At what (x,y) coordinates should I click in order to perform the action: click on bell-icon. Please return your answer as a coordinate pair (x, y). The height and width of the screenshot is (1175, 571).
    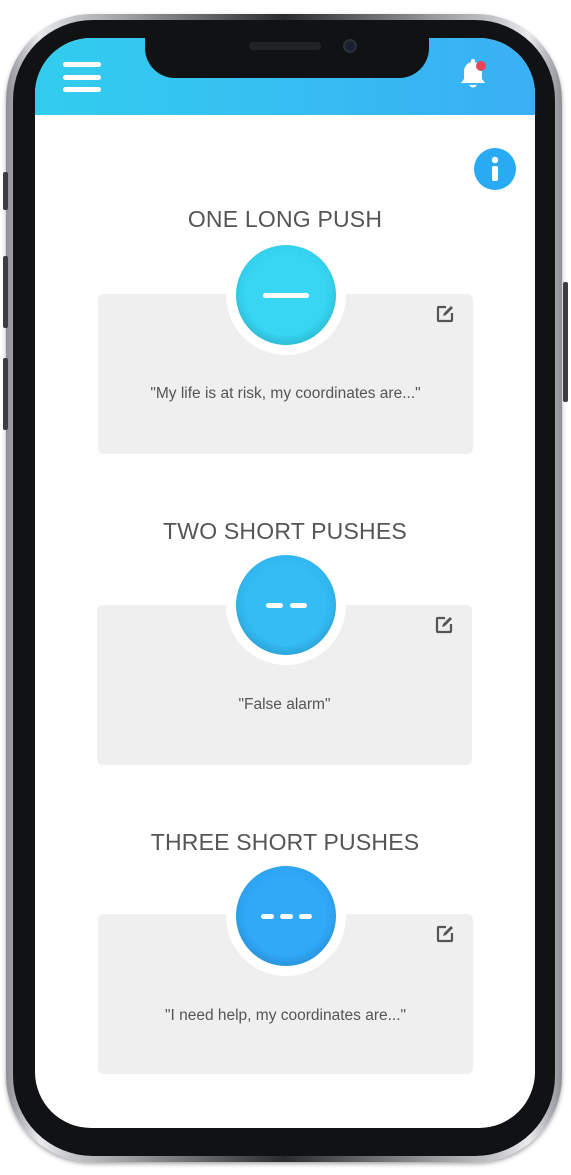
    Looking at the image, I should click on (473, 73).